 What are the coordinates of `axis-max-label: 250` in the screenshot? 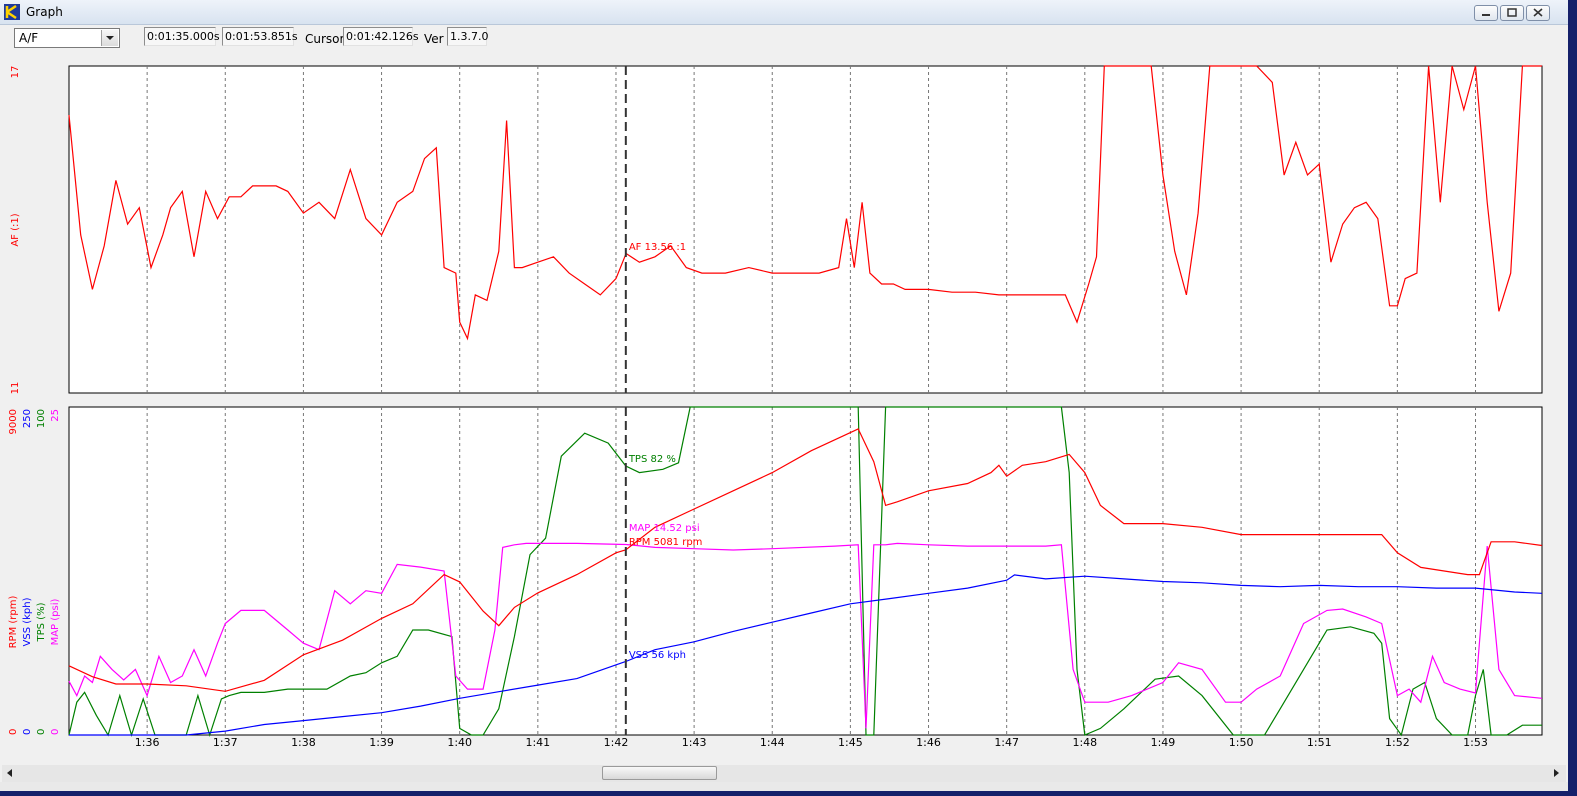 It's located at (27, 418).